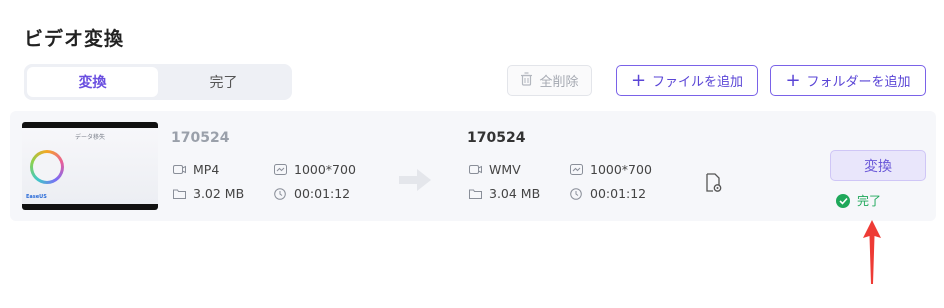 The width and height of the screenshot is (944, 308). I want to click on source-resolution: 1000*700, so click(315, 169).